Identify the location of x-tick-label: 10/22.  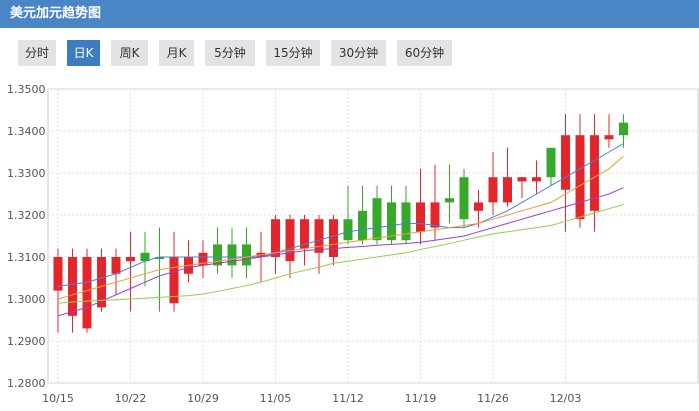
(131, 398).